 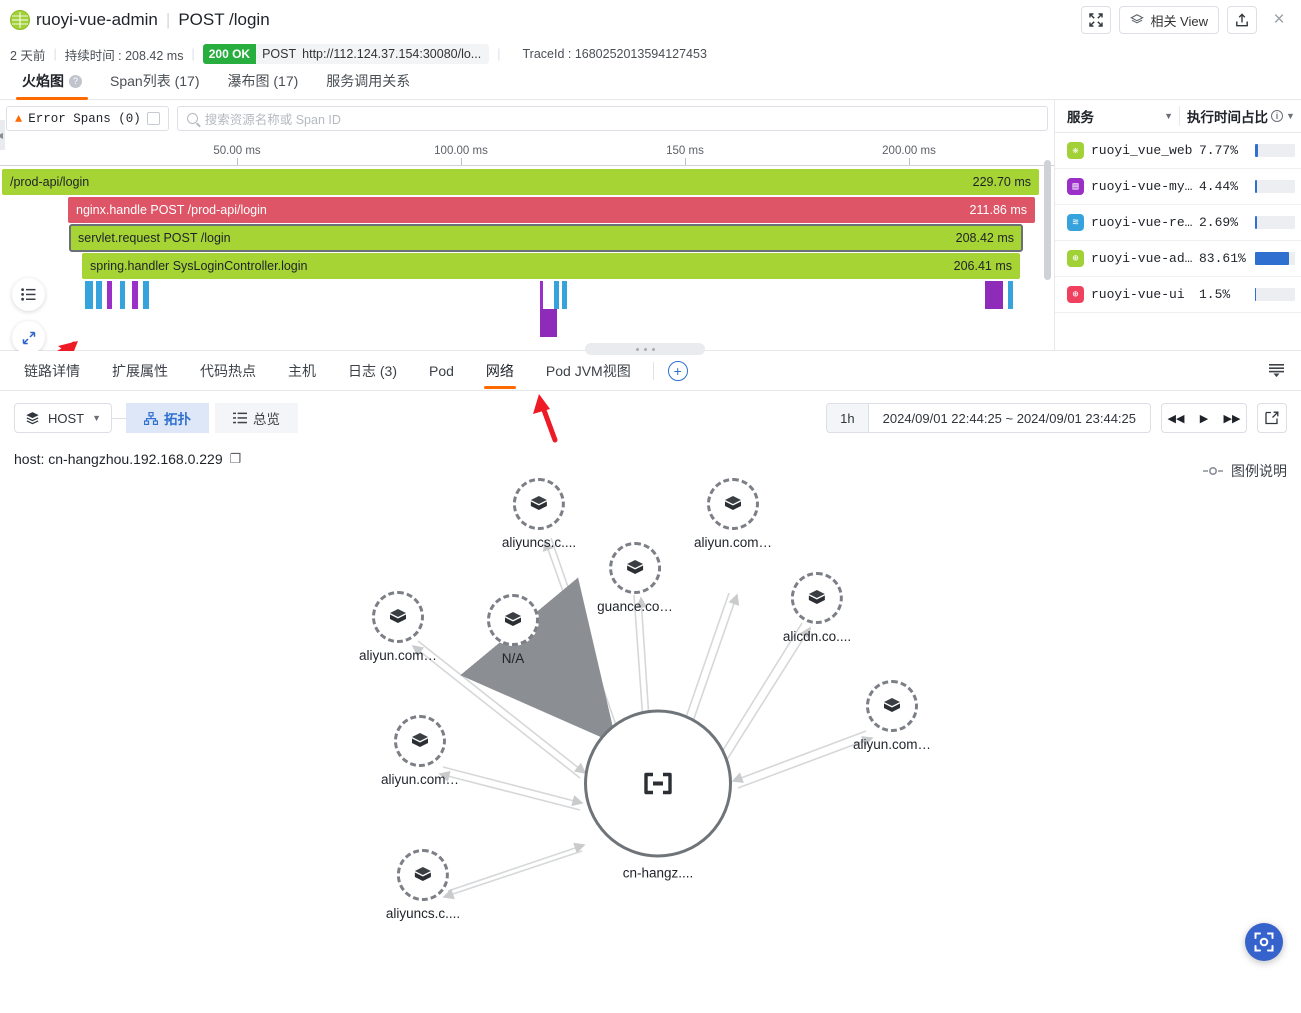 What do you see at coordinates (650, 20) in the screenshot?
I see `window-header: ruoyi-vue-admin | POST /login 相关 View ×` at bounding box center [650, 20].